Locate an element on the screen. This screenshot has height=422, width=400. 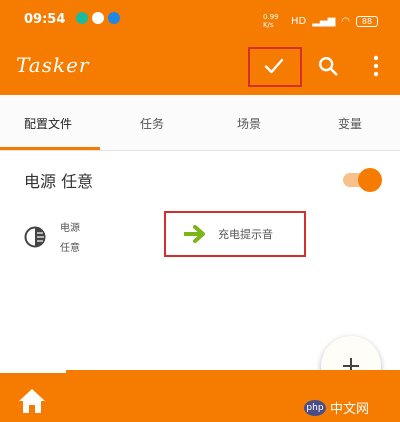
signal-icon: ▂▄▆ is located at coordinates (324, 21).